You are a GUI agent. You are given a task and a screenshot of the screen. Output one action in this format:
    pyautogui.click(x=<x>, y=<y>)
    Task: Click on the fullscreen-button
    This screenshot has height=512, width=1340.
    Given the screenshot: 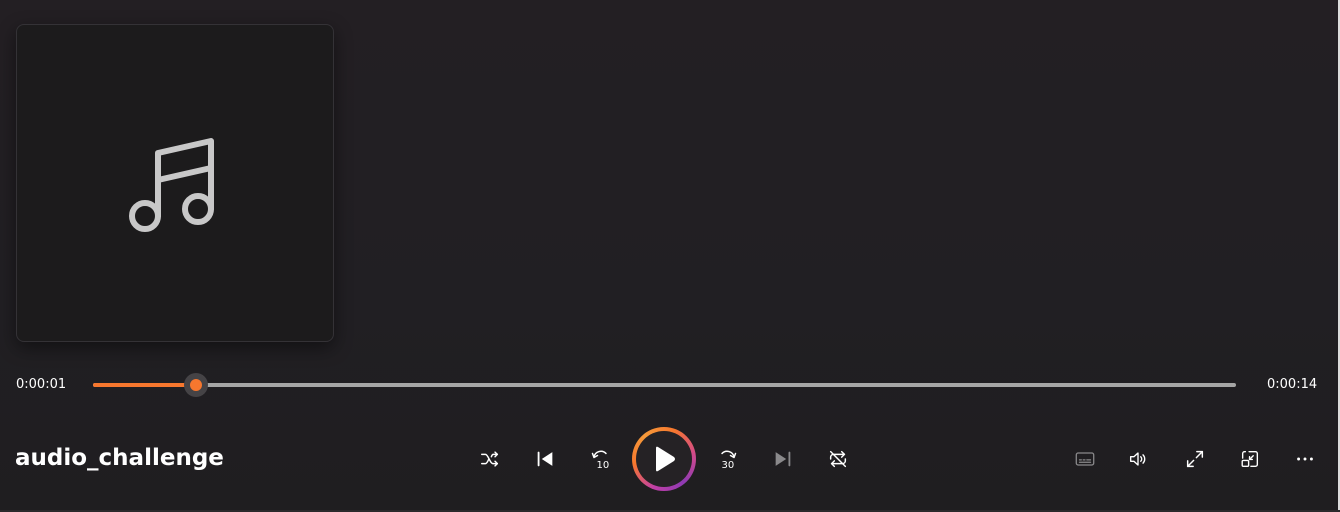 What is the action you would take?
    pyautogui.click(x=1195, y=459)
    